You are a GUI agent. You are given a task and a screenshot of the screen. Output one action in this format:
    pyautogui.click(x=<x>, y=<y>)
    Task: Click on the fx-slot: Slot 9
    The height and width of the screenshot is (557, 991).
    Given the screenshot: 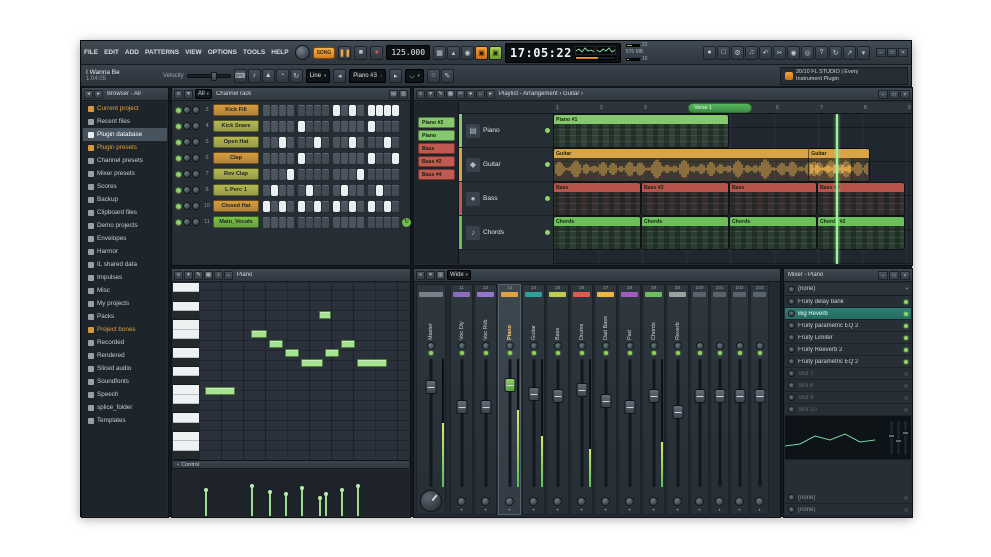 What is the action you would take?
    pyautogui.click(x=848, y=398)
    